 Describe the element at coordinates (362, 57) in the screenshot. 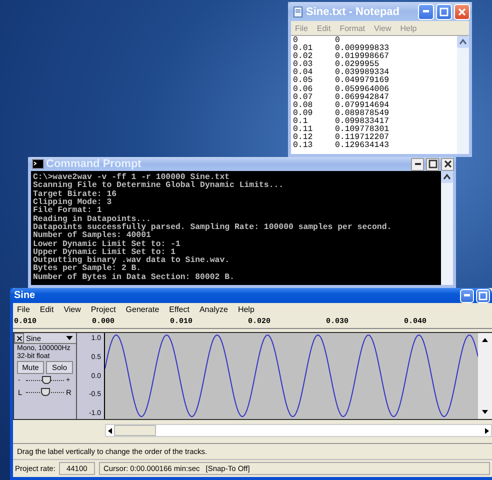

I see `text-line: 0.019998667` at that location.